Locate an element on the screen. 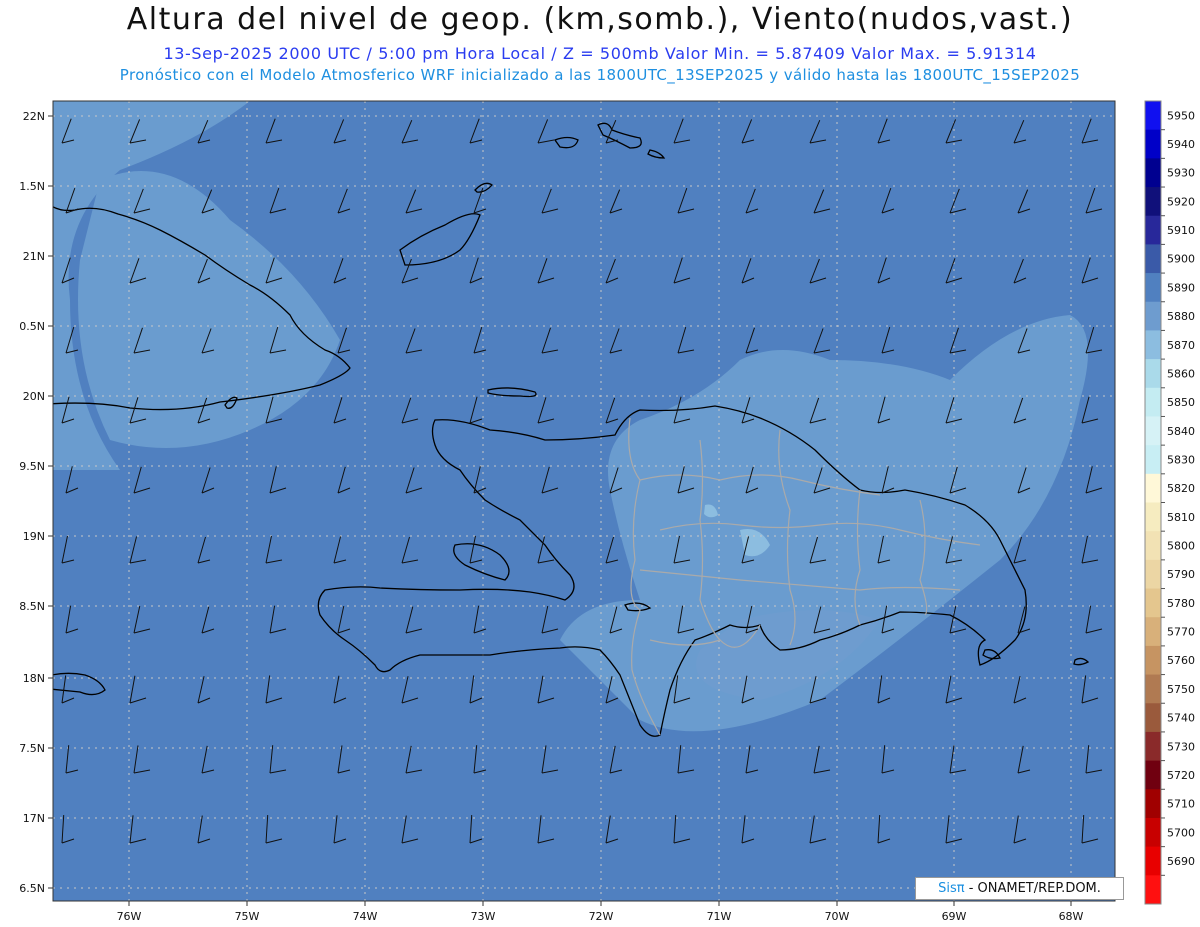  colorbar-label: 5820 is located at coordinates (1181, 488).